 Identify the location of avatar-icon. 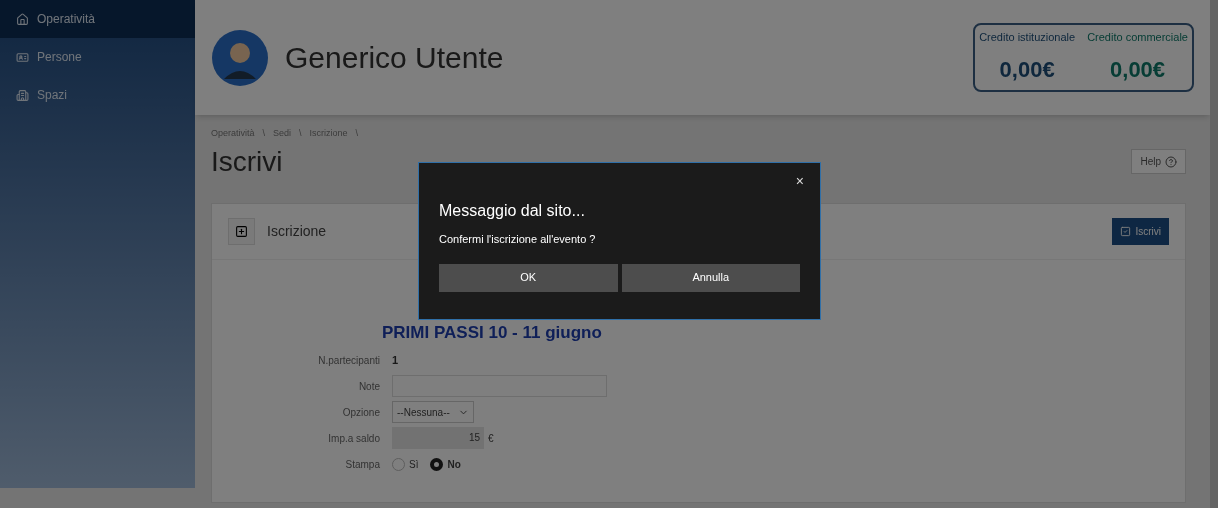
(240, 57).